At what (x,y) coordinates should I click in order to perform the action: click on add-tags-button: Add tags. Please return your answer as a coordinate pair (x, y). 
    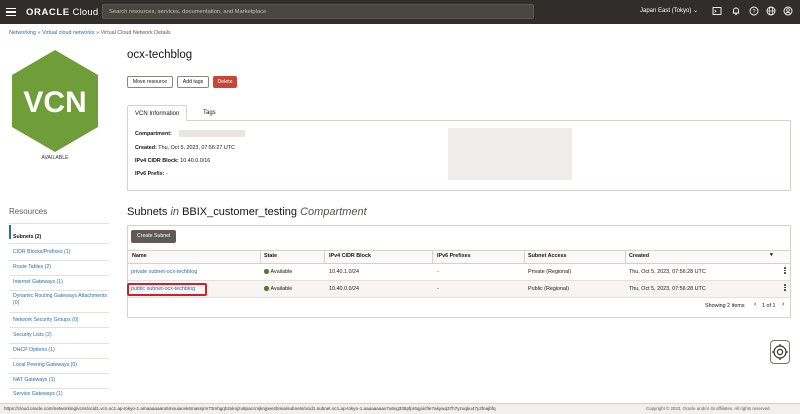
    Looking at the image, I should click on (193, 82).